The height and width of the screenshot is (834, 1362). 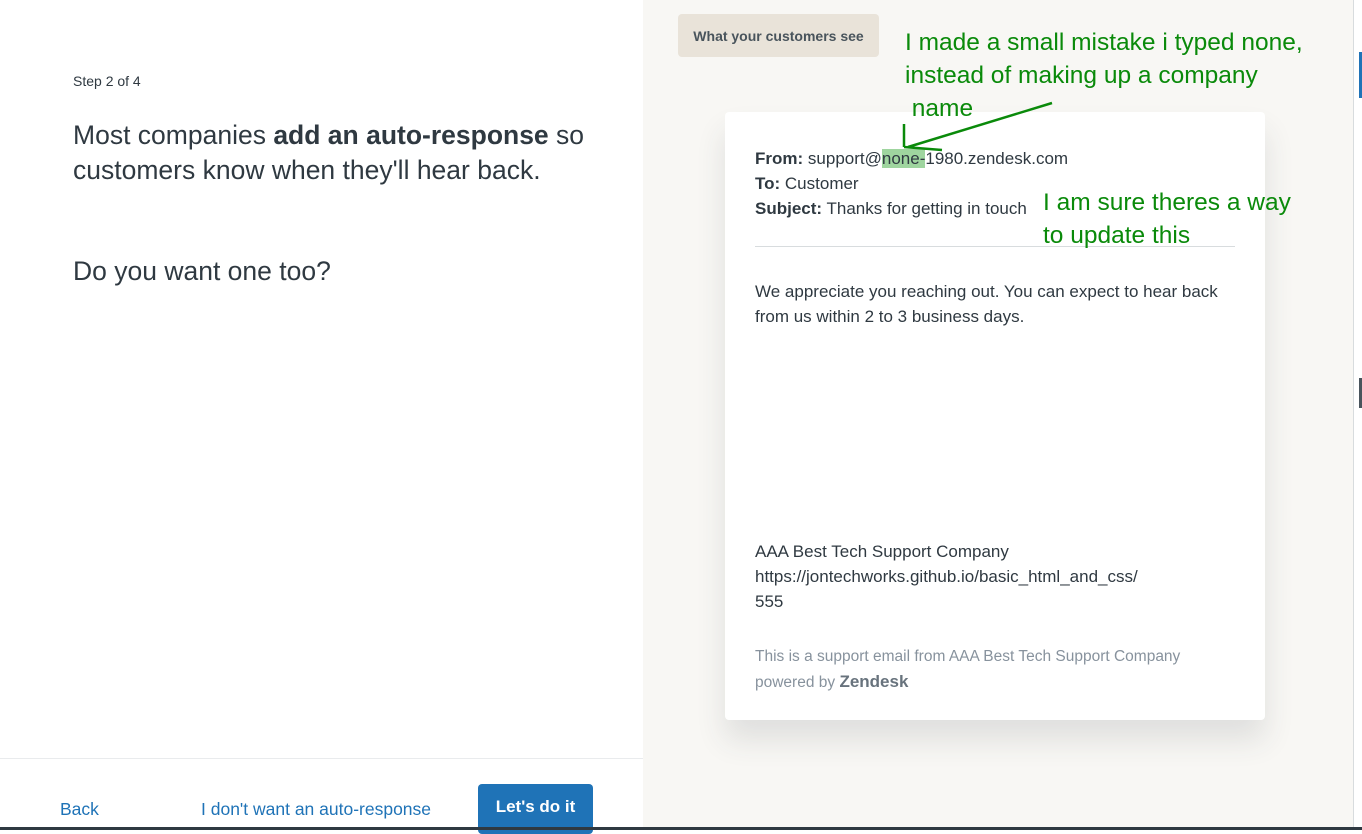 I want to click on annotation-second-note-line-1: I am sure theres a way, so click(x=1167, y=202).